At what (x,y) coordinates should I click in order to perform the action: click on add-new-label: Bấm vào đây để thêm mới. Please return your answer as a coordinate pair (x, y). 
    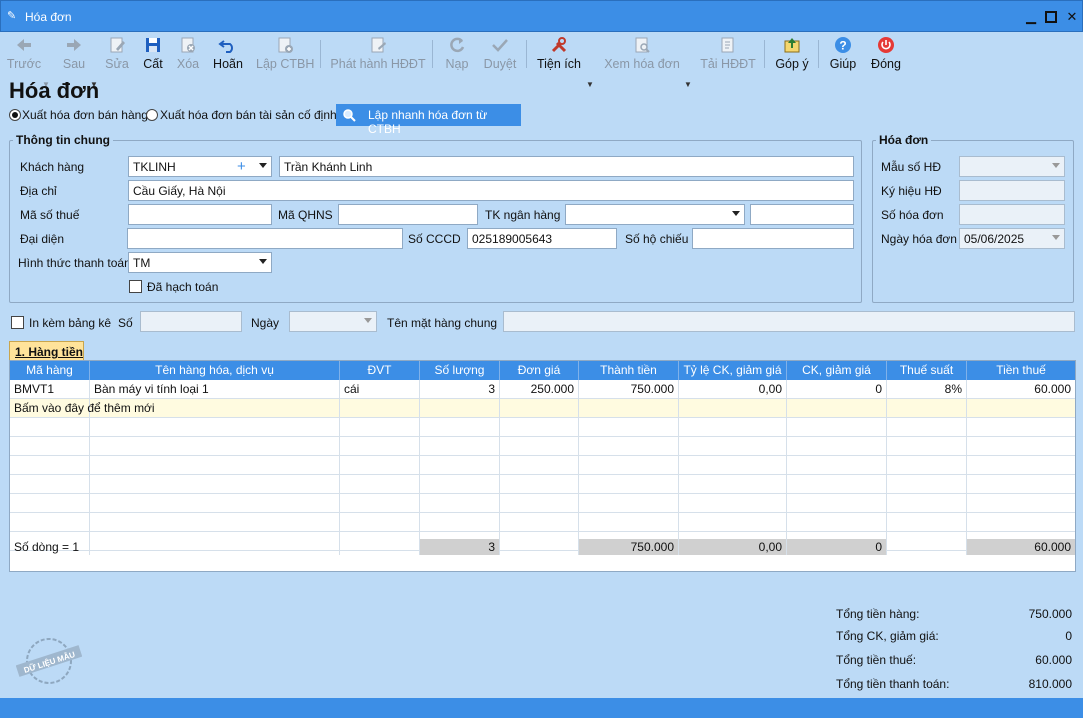
    Looking at the image, I should click on (82, 408).